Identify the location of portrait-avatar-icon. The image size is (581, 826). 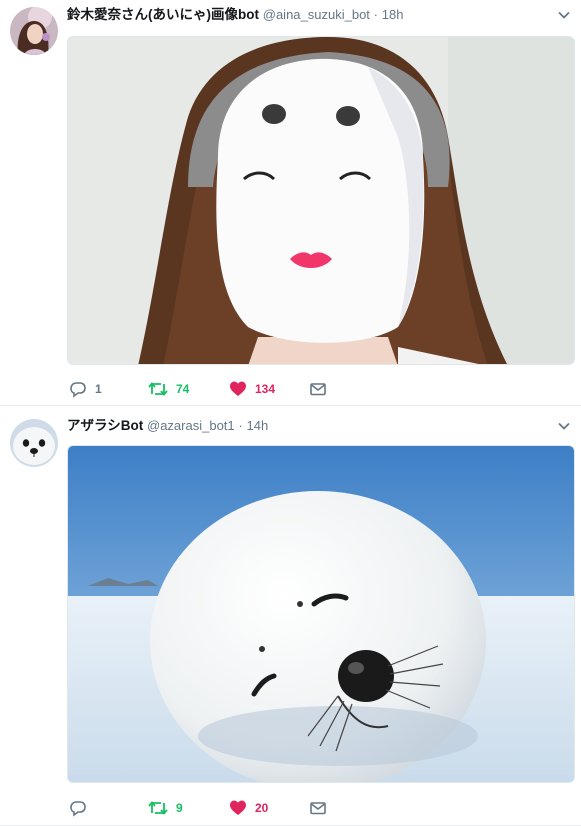
(34, 31).